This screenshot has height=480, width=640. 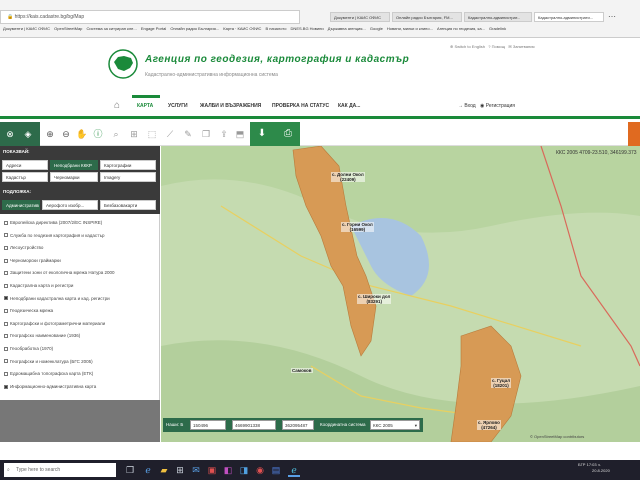 I want to click on layer-item: Геодезическа мрежа, so click(x=28, y=310).